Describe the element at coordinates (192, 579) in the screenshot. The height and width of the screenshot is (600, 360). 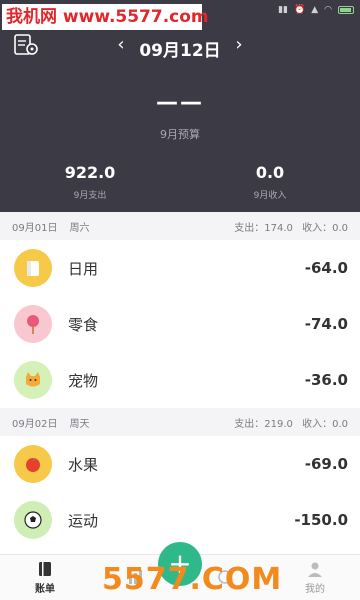
I see `bottom-watermark: 5577.COM` at that location.